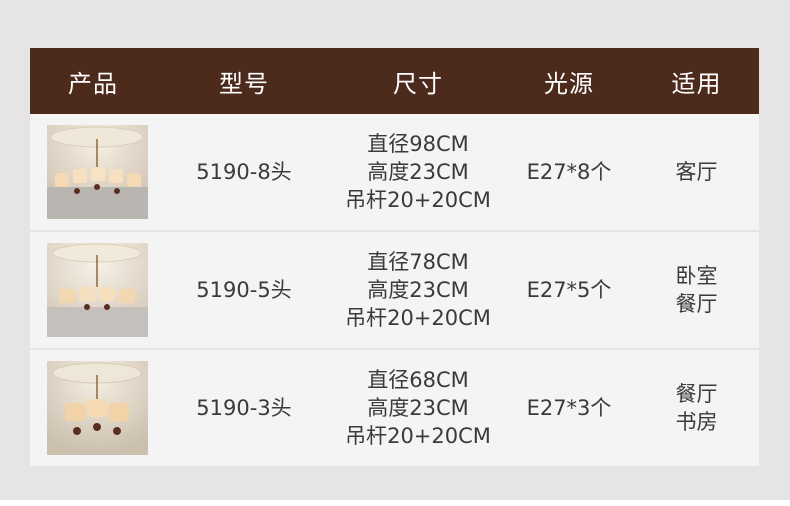 The height and width of the screenshot is (506, 790). Describe the element at coordinates (569, 83) in the screenshot. I see `header-light: 光源` at that location.